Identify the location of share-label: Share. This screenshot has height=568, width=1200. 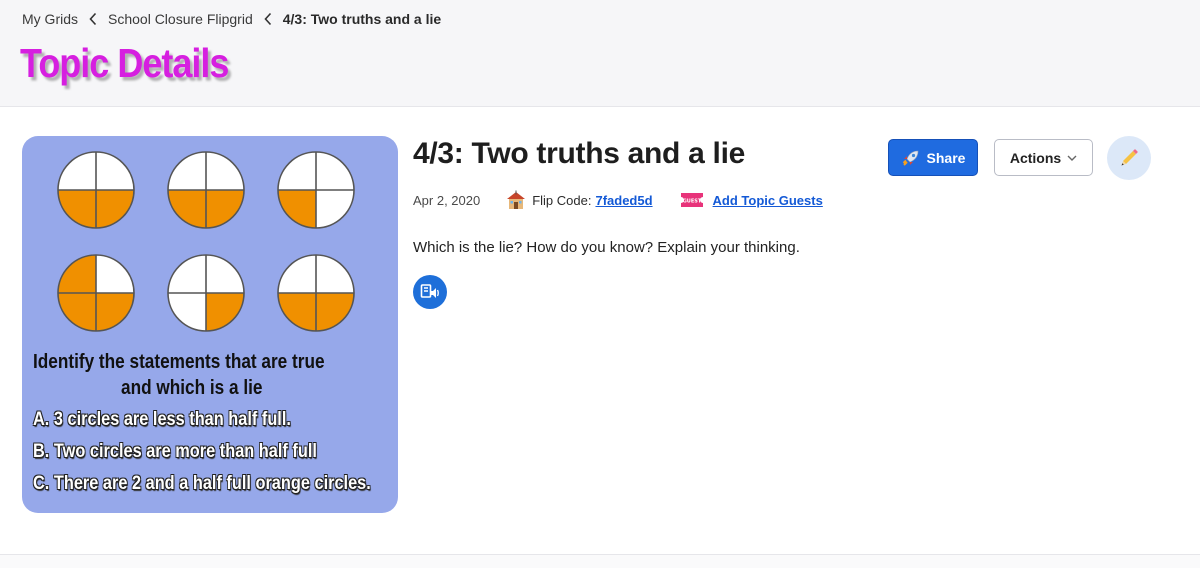
(946, 157).